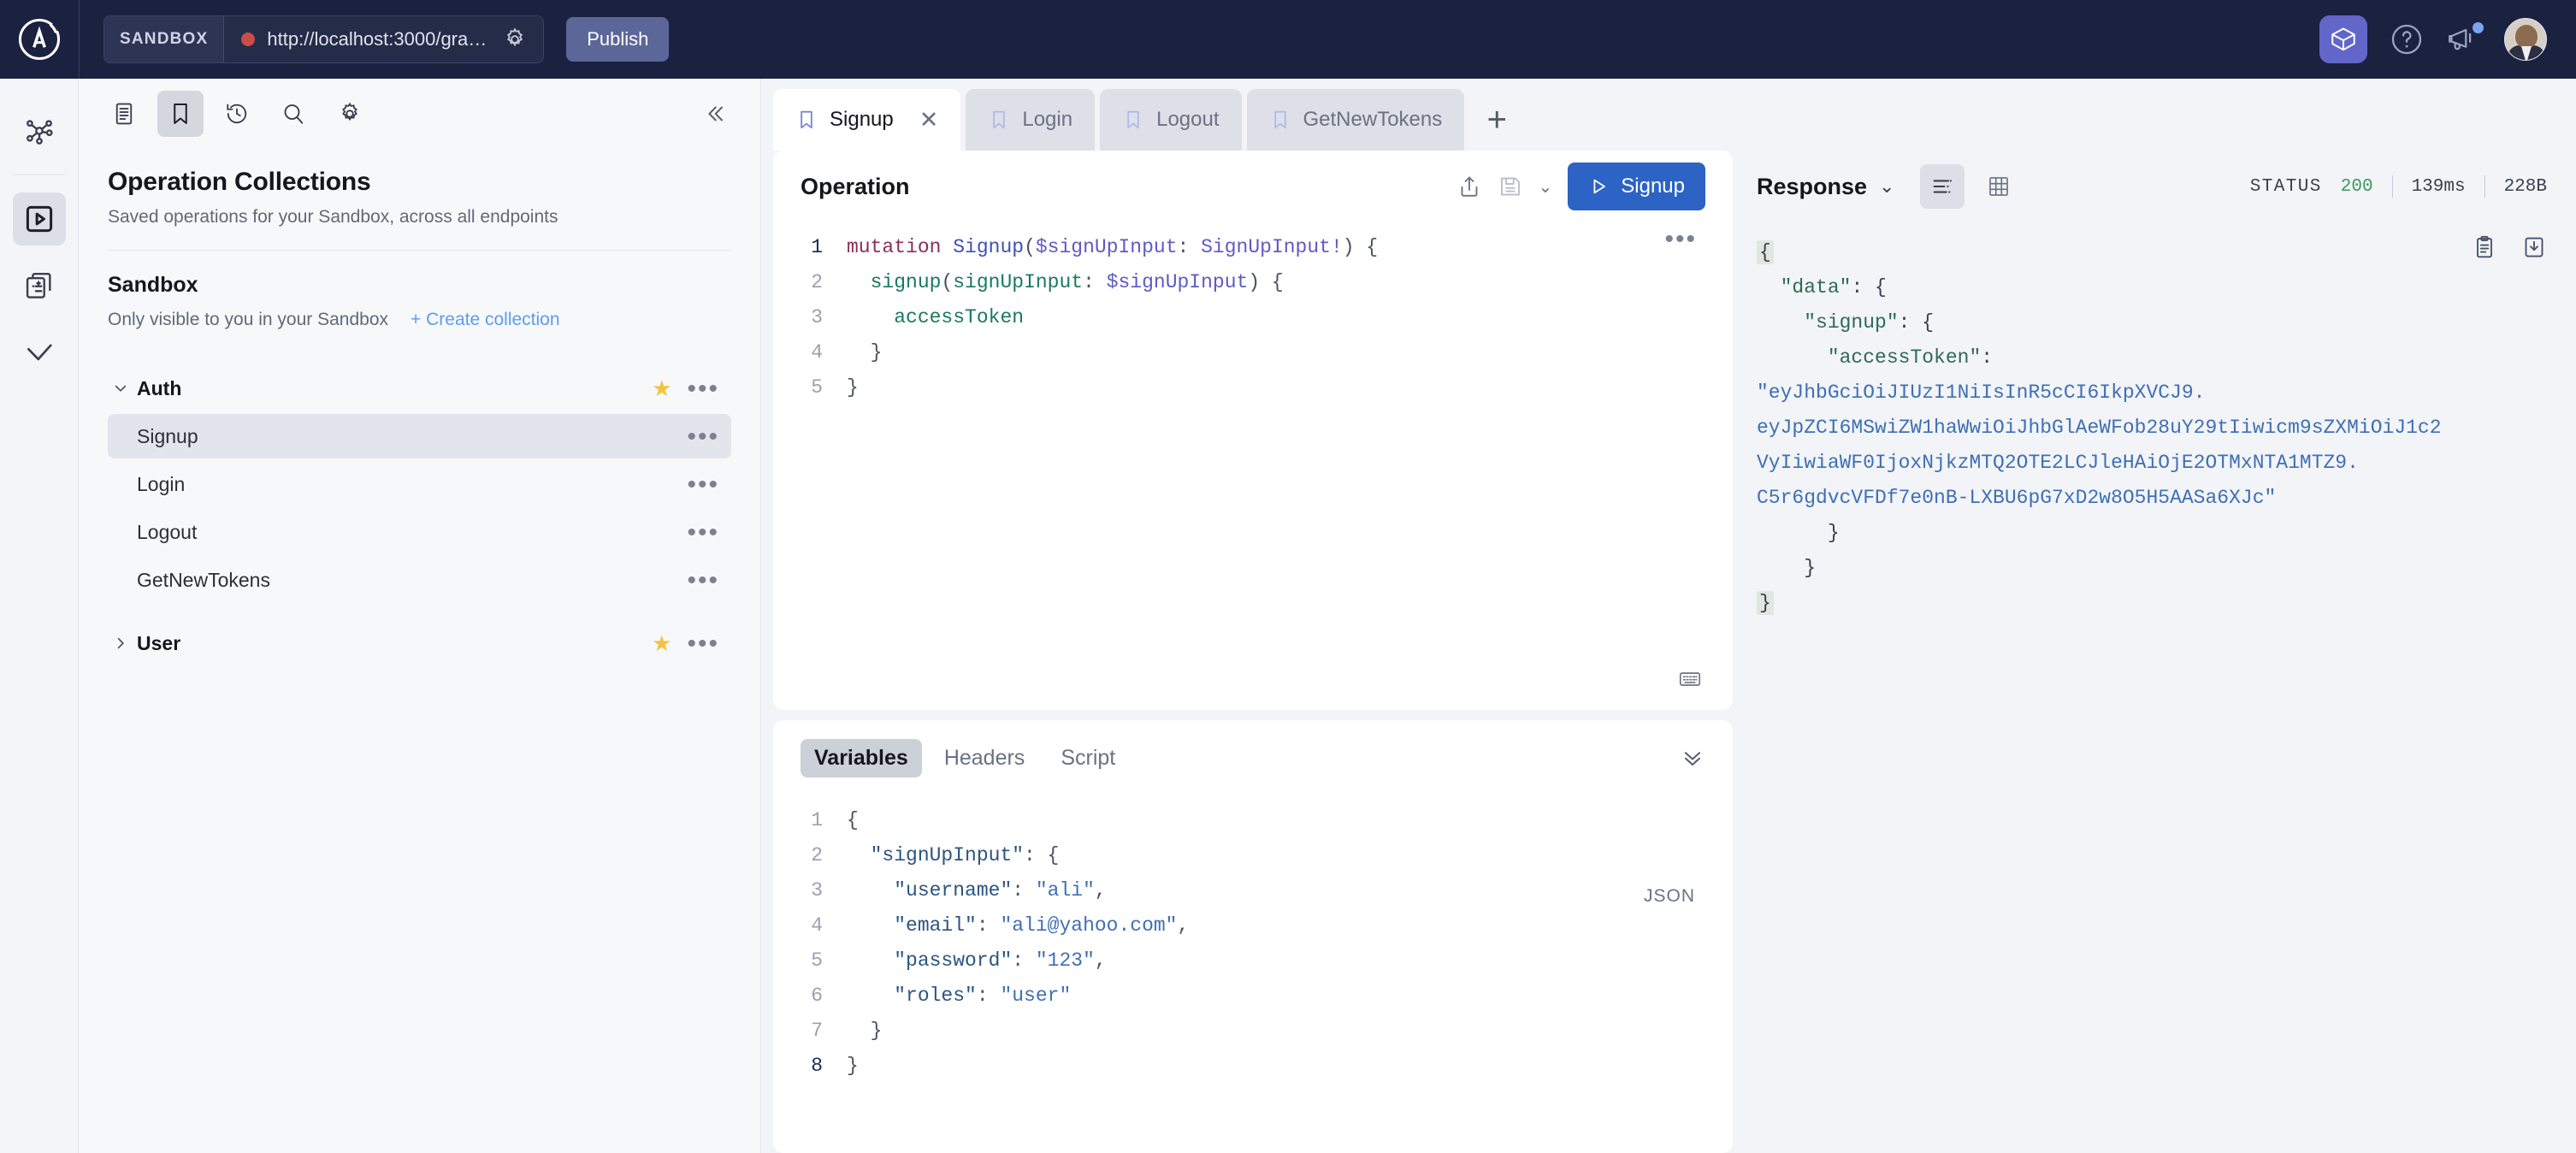 Image resolution: width=2576 pixels, height=1153 pixels. I want to click on create-collection-button: + Create collection, so click(485, 320).